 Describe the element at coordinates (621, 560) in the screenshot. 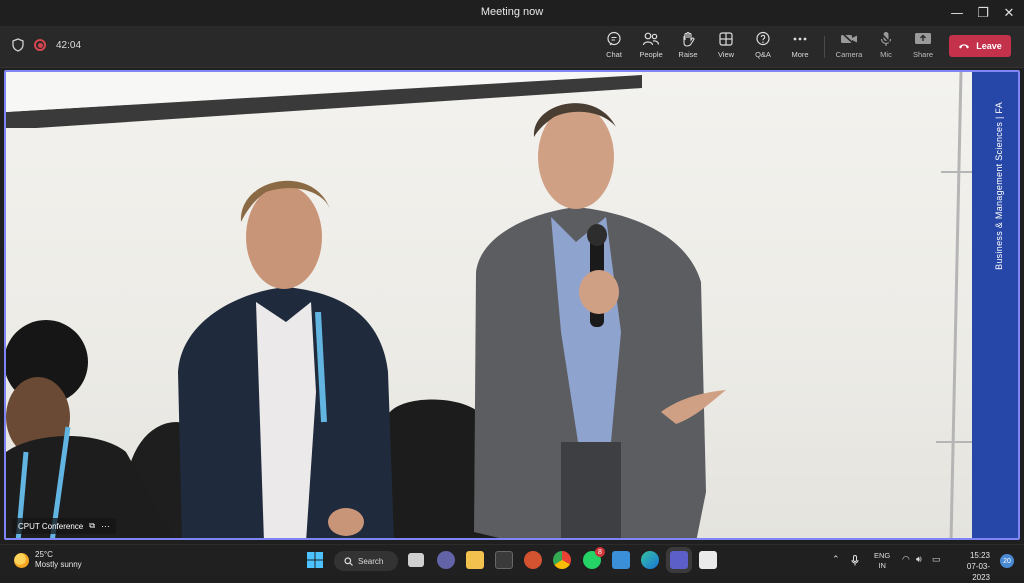

I see `notepad-icon` at that location.